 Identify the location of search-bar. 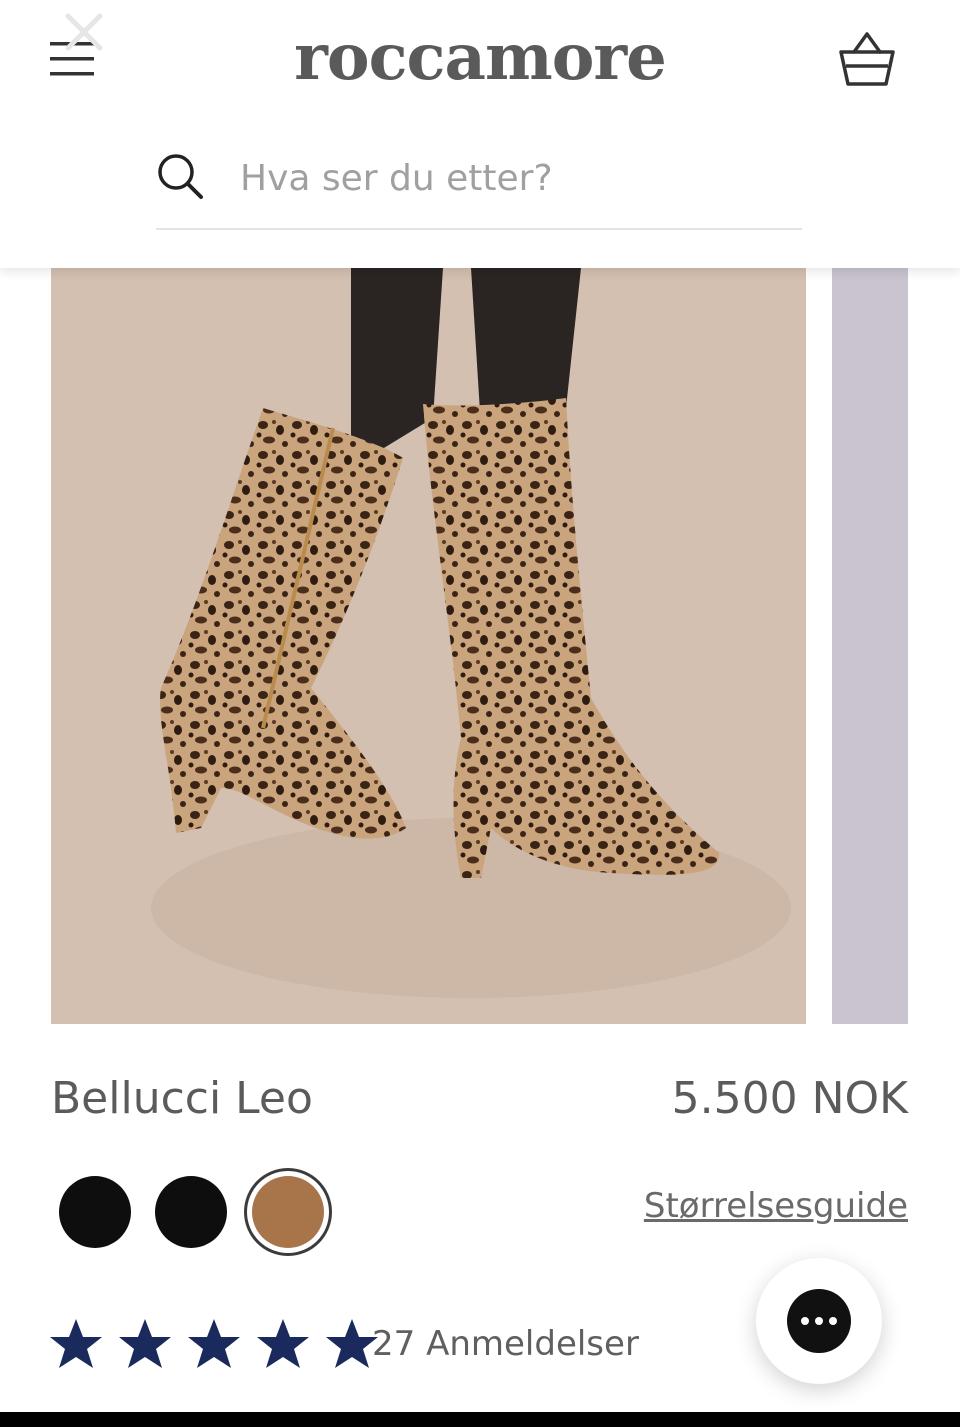
(479, 186).